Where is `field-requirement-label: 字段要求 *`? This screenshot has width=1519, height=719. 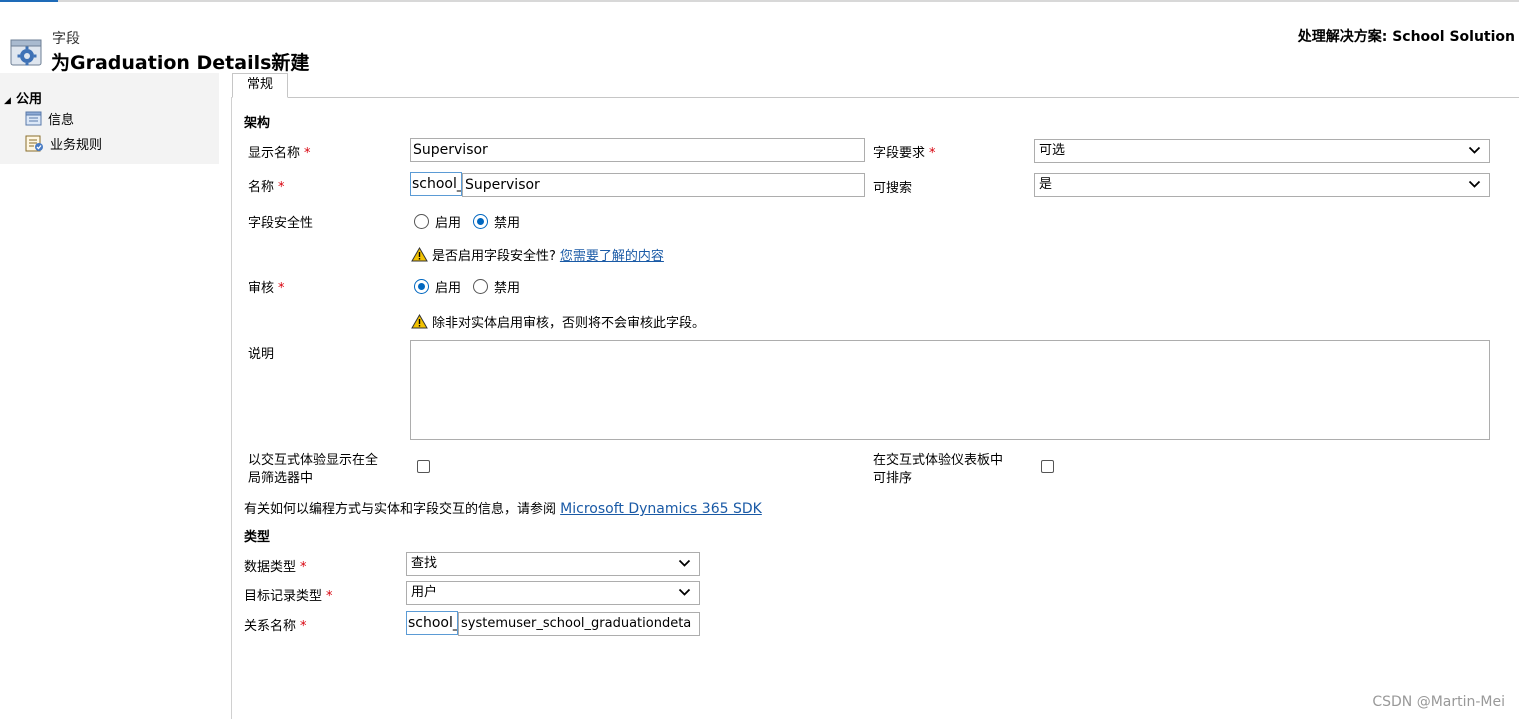
field-requirement-label: 字段要求 * is located at coordinates (904, 153).